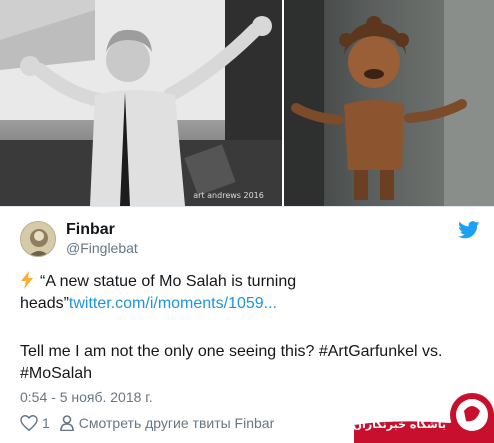 Image resolution: width=494 pixels, height=443 pixels. What do you see at coordinates (469, 230) in the screenshot?
I see `twitter-bird-icon` at bounding box center [469, 230].